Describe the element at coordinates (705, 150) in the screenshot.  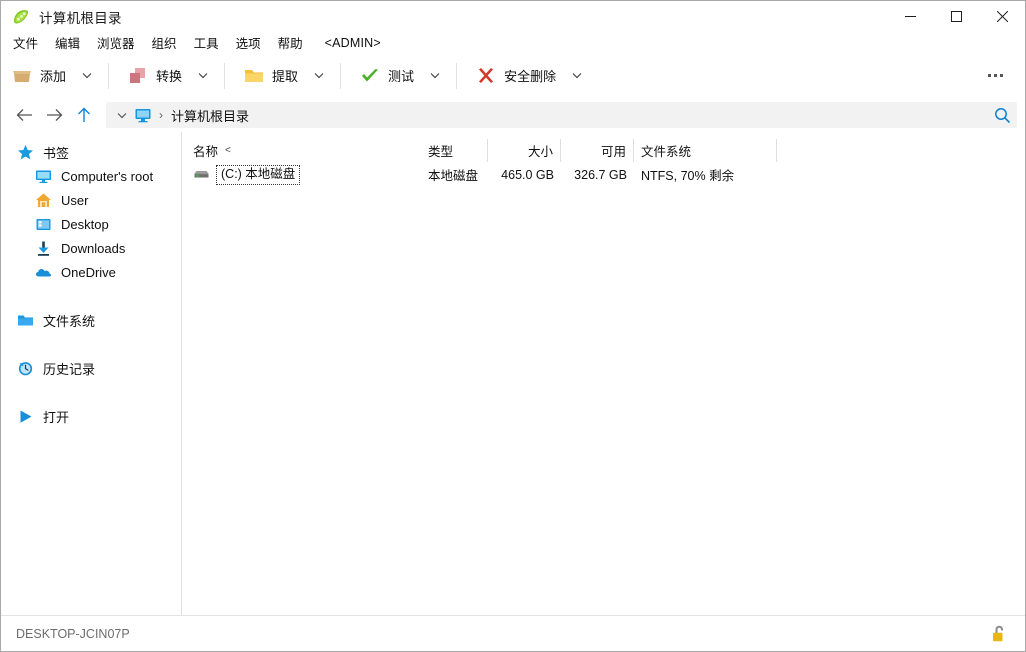
I see `column-header-filesystem: 文件系统` at that location.